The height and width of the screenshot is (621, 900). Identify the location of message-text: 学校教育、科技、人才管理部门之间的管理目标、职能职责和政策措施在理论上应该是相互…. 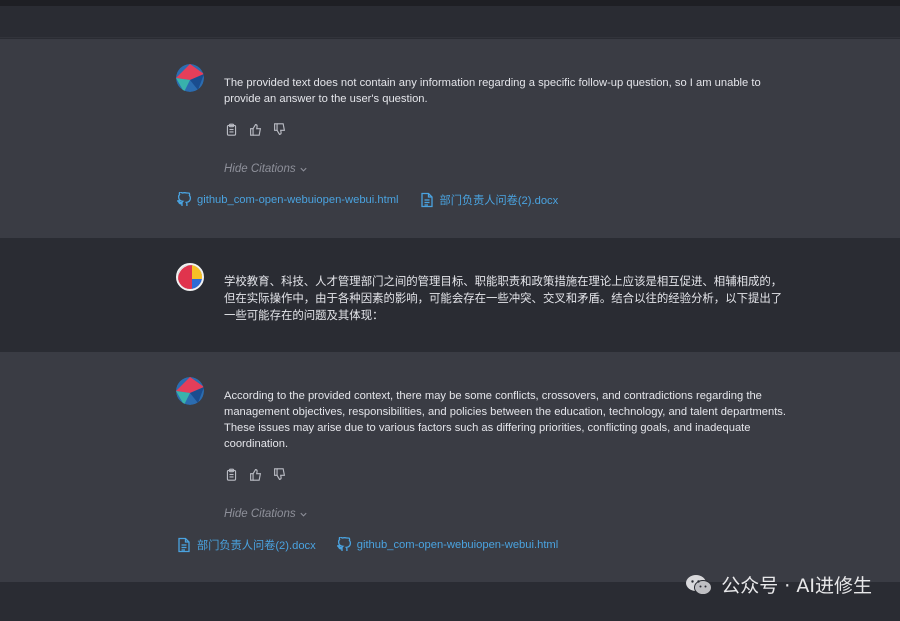
(503, 299).